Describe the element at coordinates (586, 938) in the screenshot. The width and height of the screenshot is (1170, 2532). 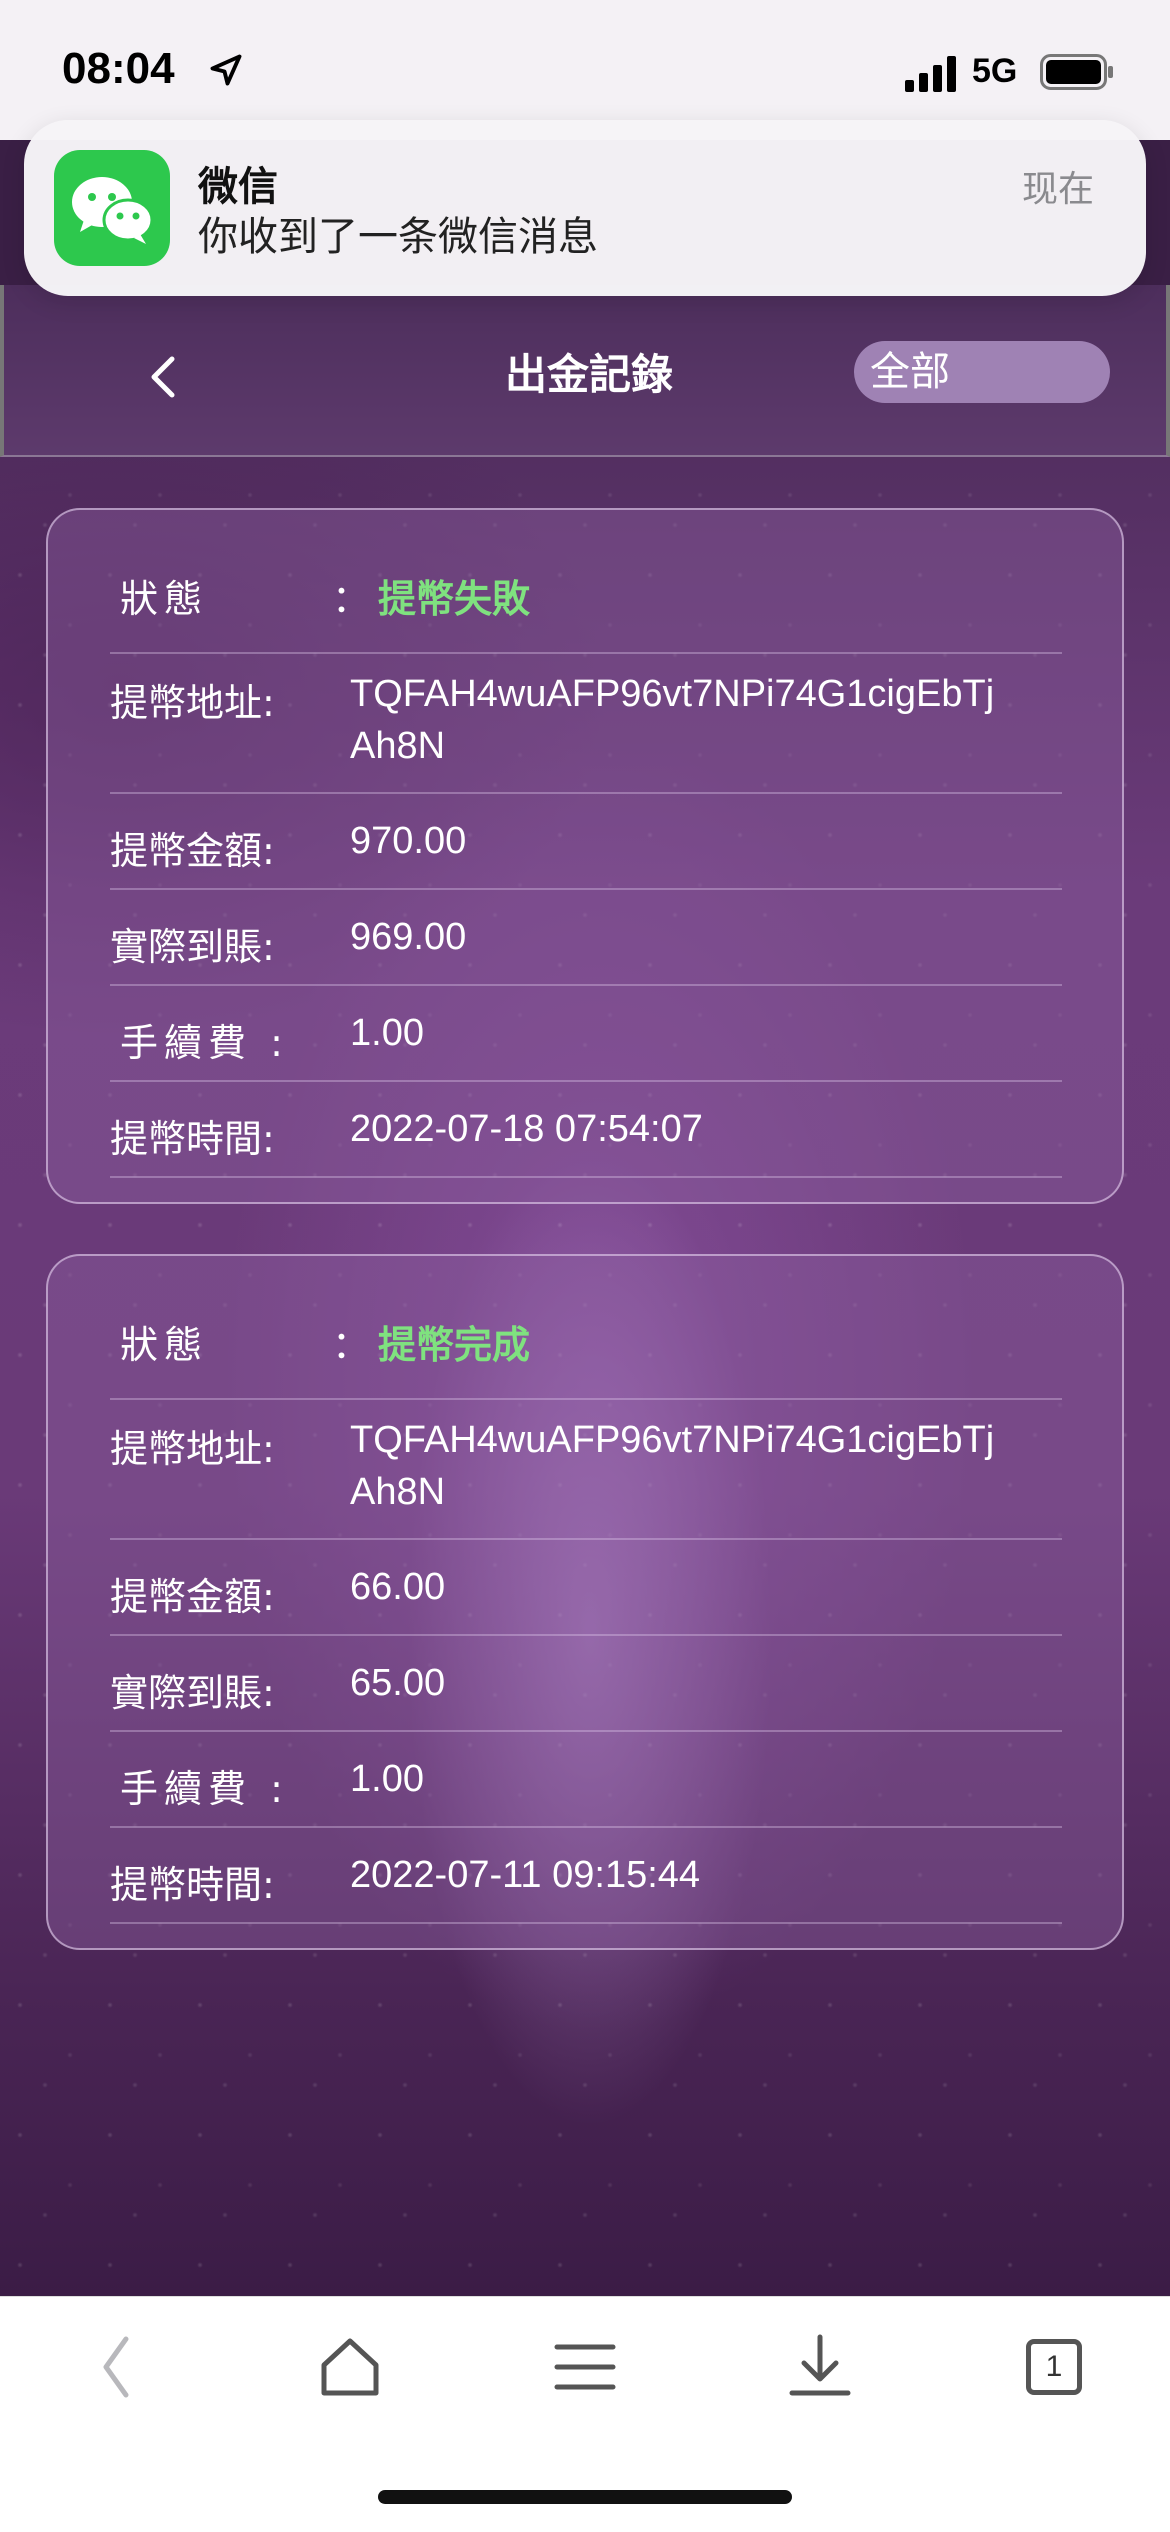
I see `received-row: 實際到賬: 969.00` at that location.